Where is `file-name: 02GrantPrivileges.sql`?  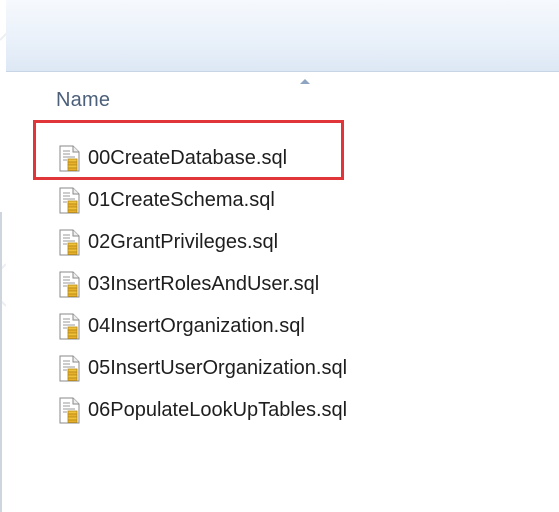
file-name: 02GrantPrivileges.sql is located at coordinates (183, 241).